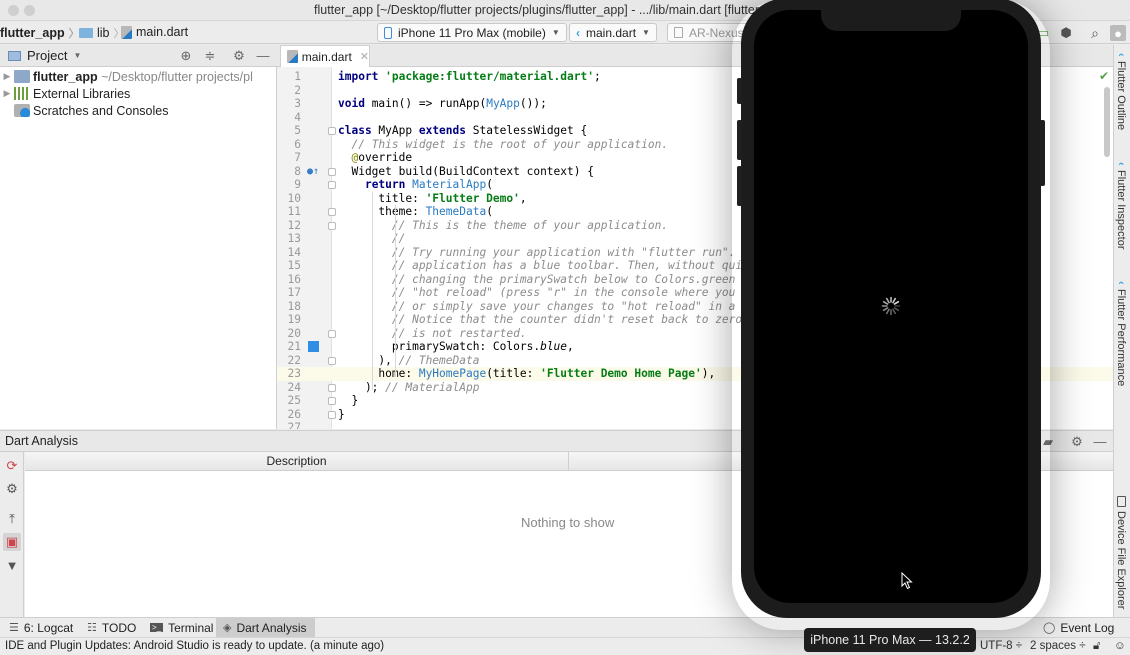  What do you see at coordinates (29, 10) in the screenshot?
I see `minimize-window-button` at bounding box center [29, 10].